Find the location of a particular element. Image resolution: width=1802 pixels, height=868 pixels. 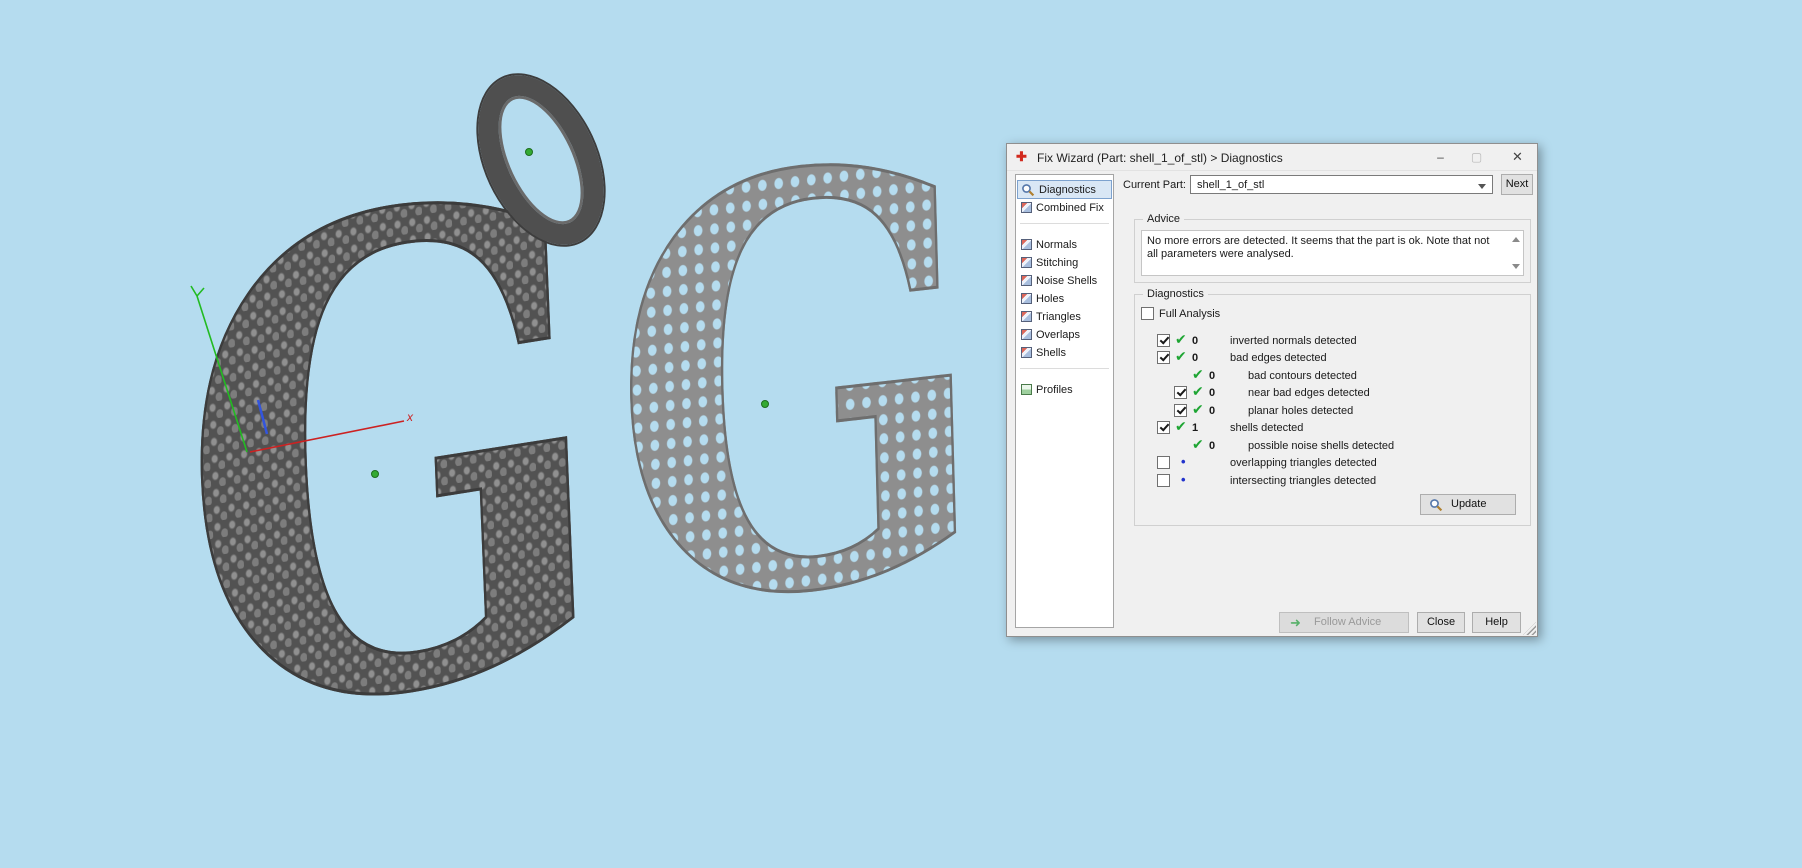

diagnostic-row-overlapping-triangles: • overlapping triangles detected is located at coordinates (1332, 463).